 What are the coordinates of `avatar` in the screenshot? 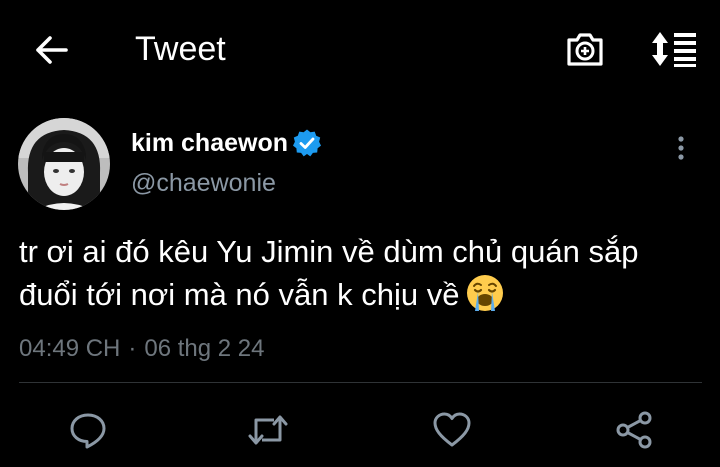 It's located at (64, 164).